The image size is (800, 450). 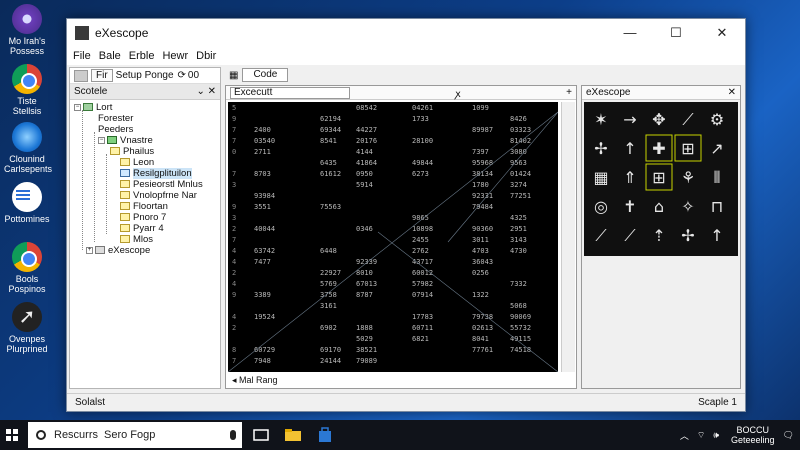 I want to click on svg-text: 81402, so click(x=520, y=141).